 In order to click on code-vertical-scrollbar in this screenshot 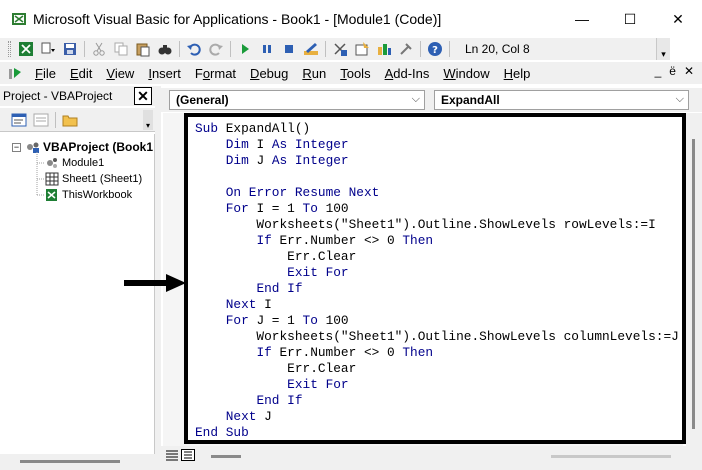, I will do `click(694, 279)`.